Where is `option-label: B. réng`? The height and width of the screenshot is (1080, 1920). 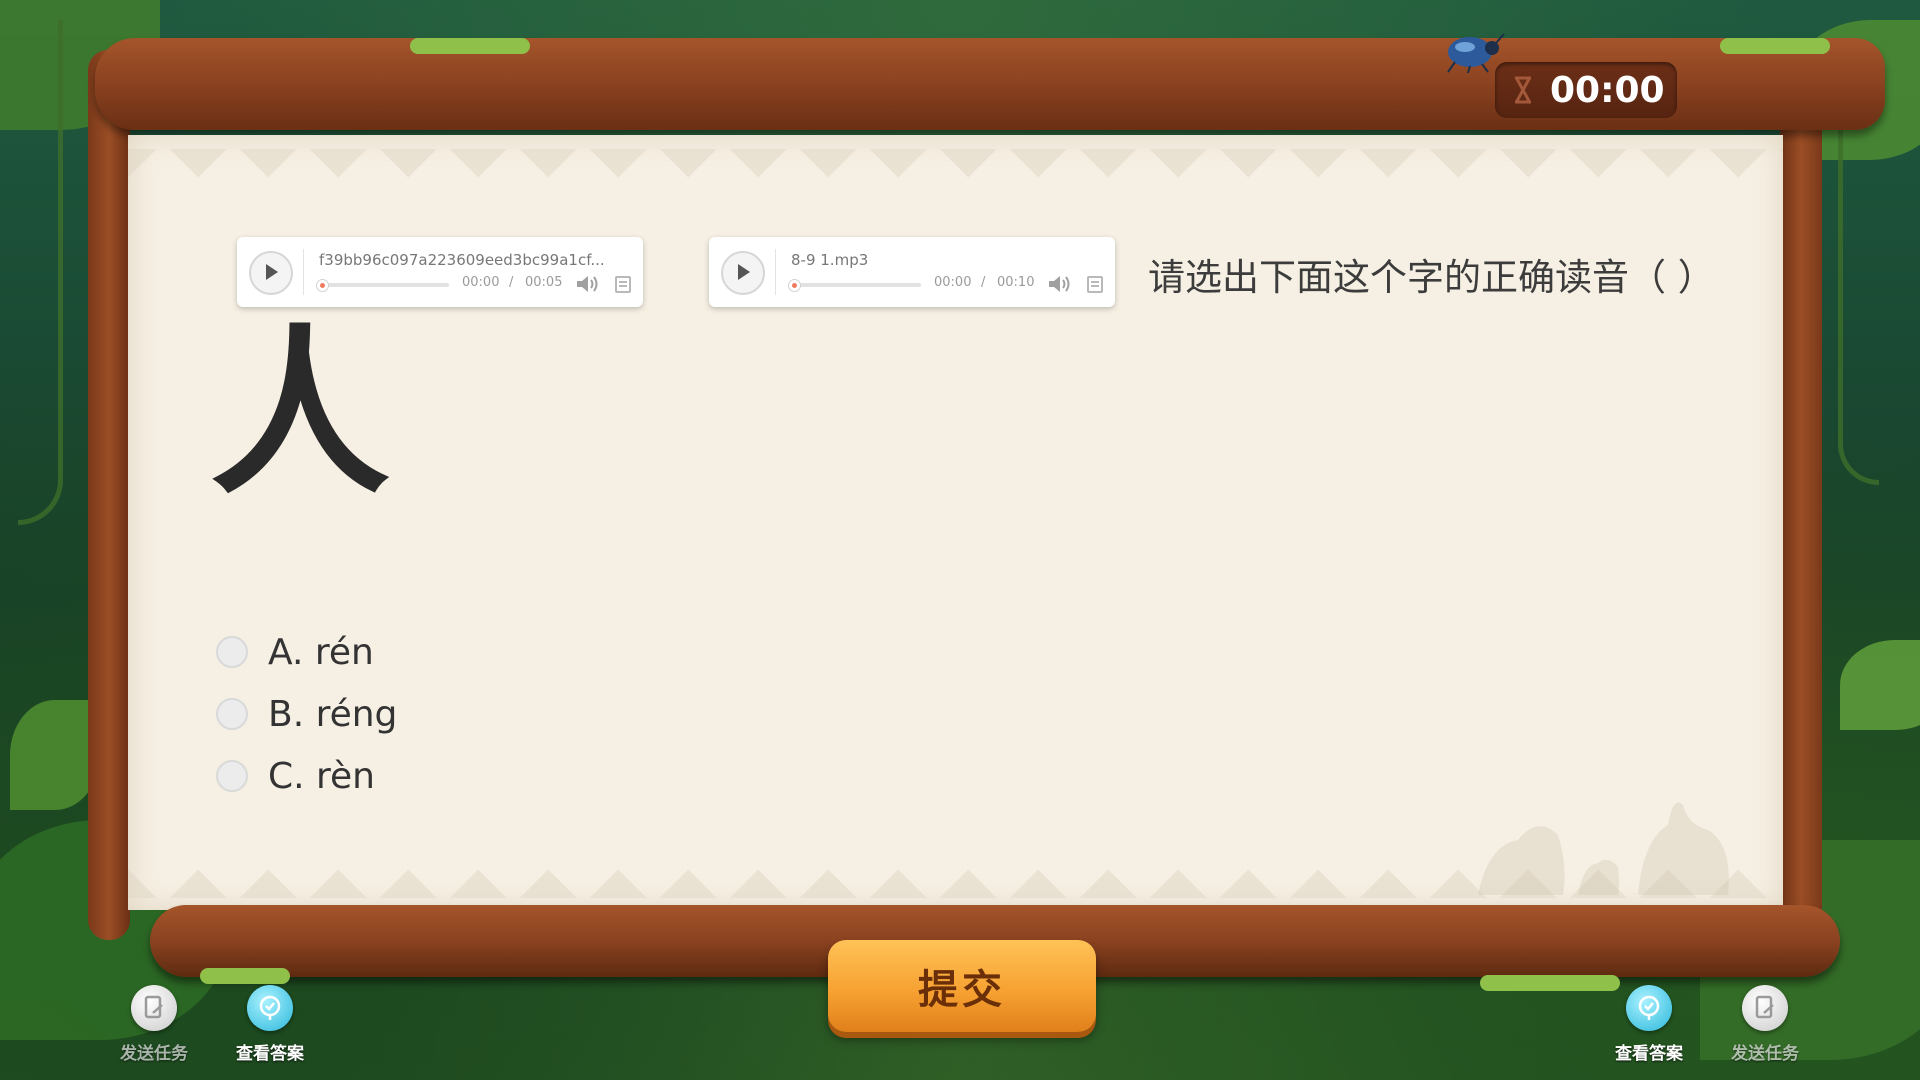
option-label: B. réng is located at coordinates (333, 714).